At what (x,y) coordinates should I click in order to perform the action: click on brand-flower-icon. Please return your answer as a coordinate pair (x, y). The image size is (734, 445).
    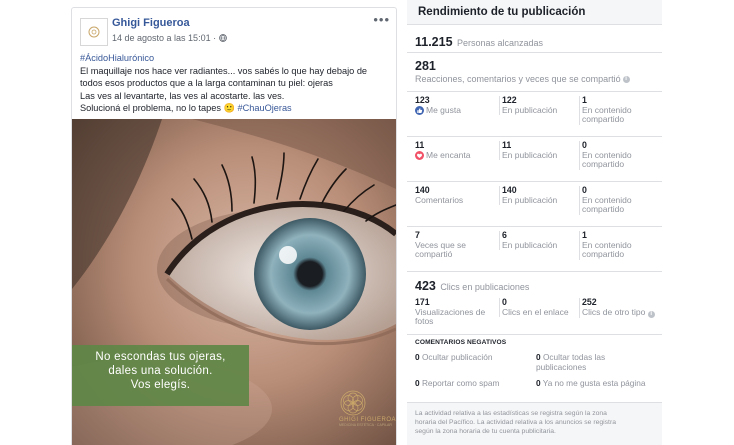
    Looking at the image, I should click on (353, 403).